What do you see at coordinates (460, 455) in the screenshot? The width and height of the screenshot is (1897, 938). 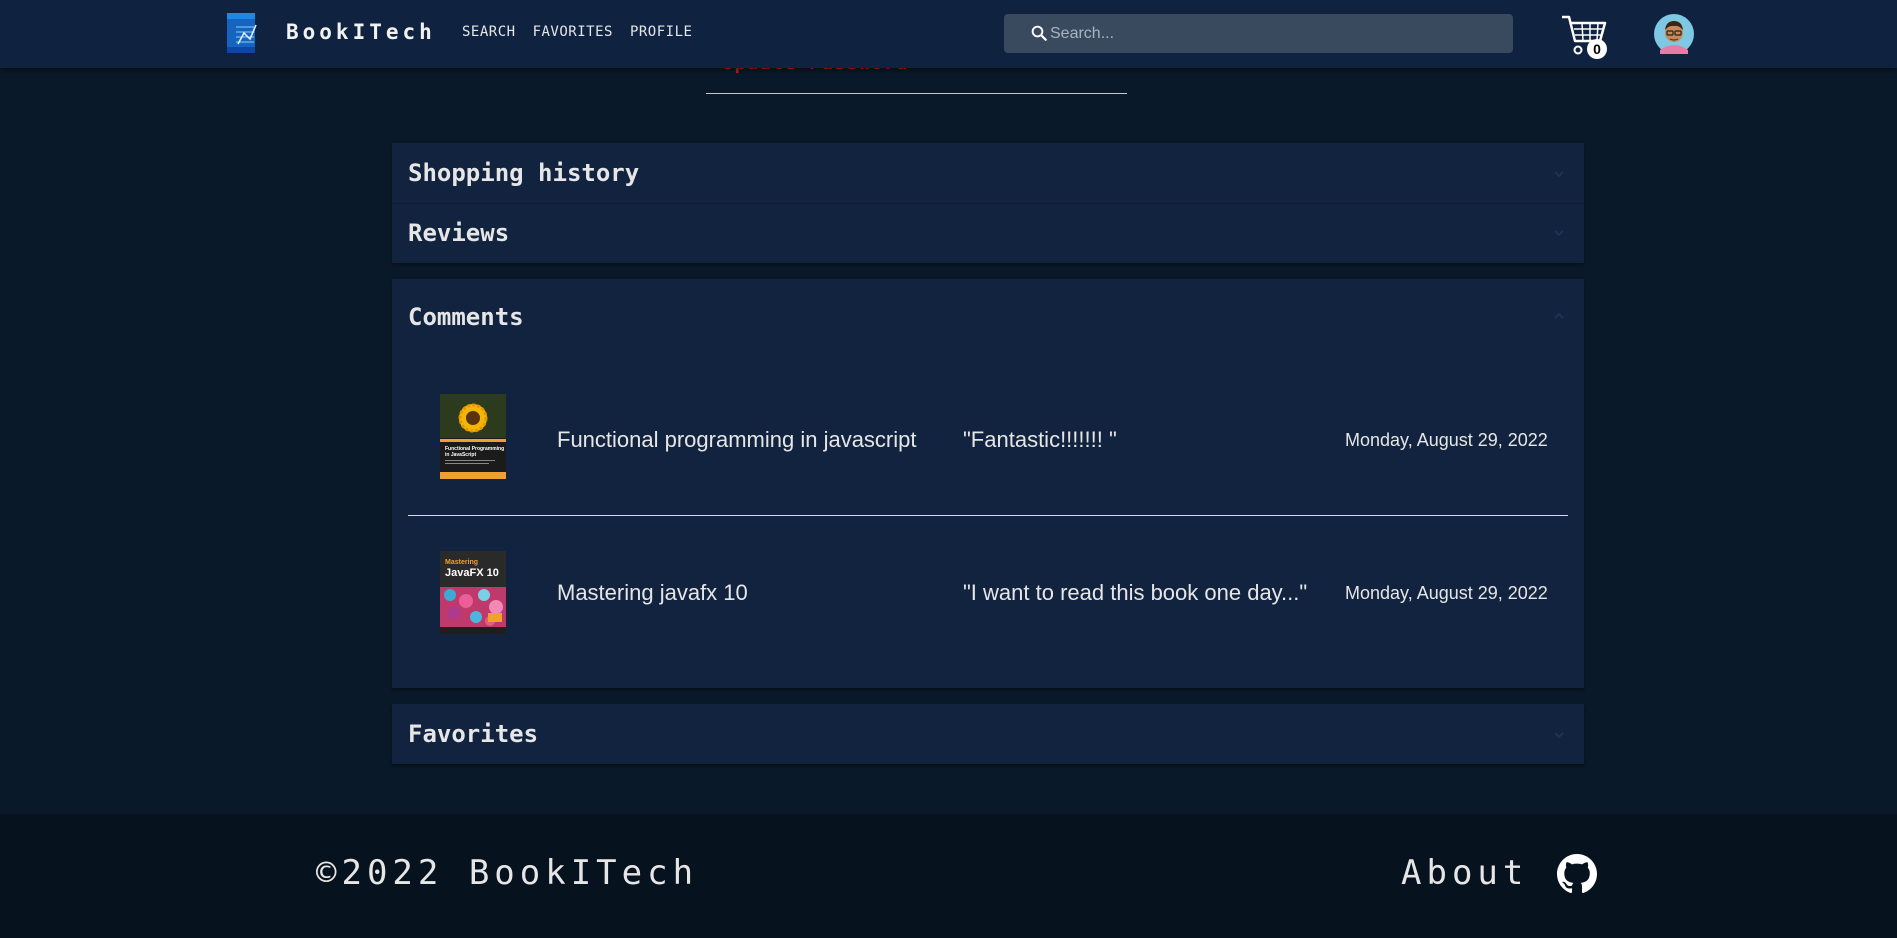 I see `svg-text: in JavaScript` at bounding box center [460, 455].